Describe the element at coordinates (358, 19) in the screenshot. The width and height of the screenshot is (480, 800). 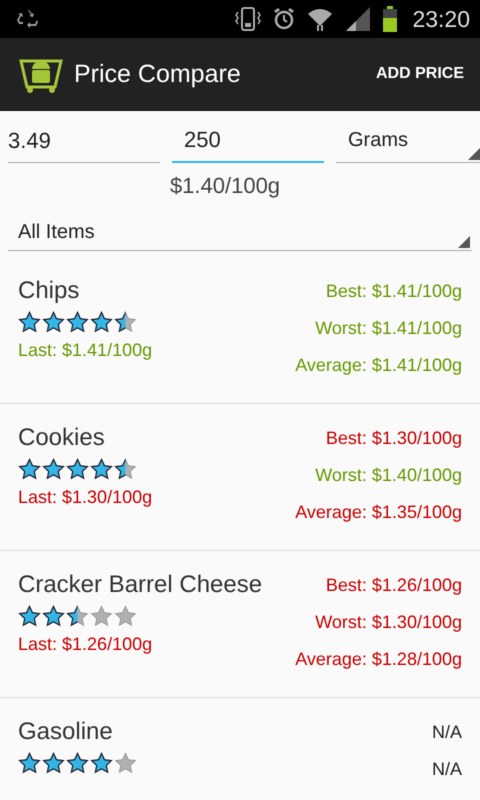
I see `signal-icon` at that location.